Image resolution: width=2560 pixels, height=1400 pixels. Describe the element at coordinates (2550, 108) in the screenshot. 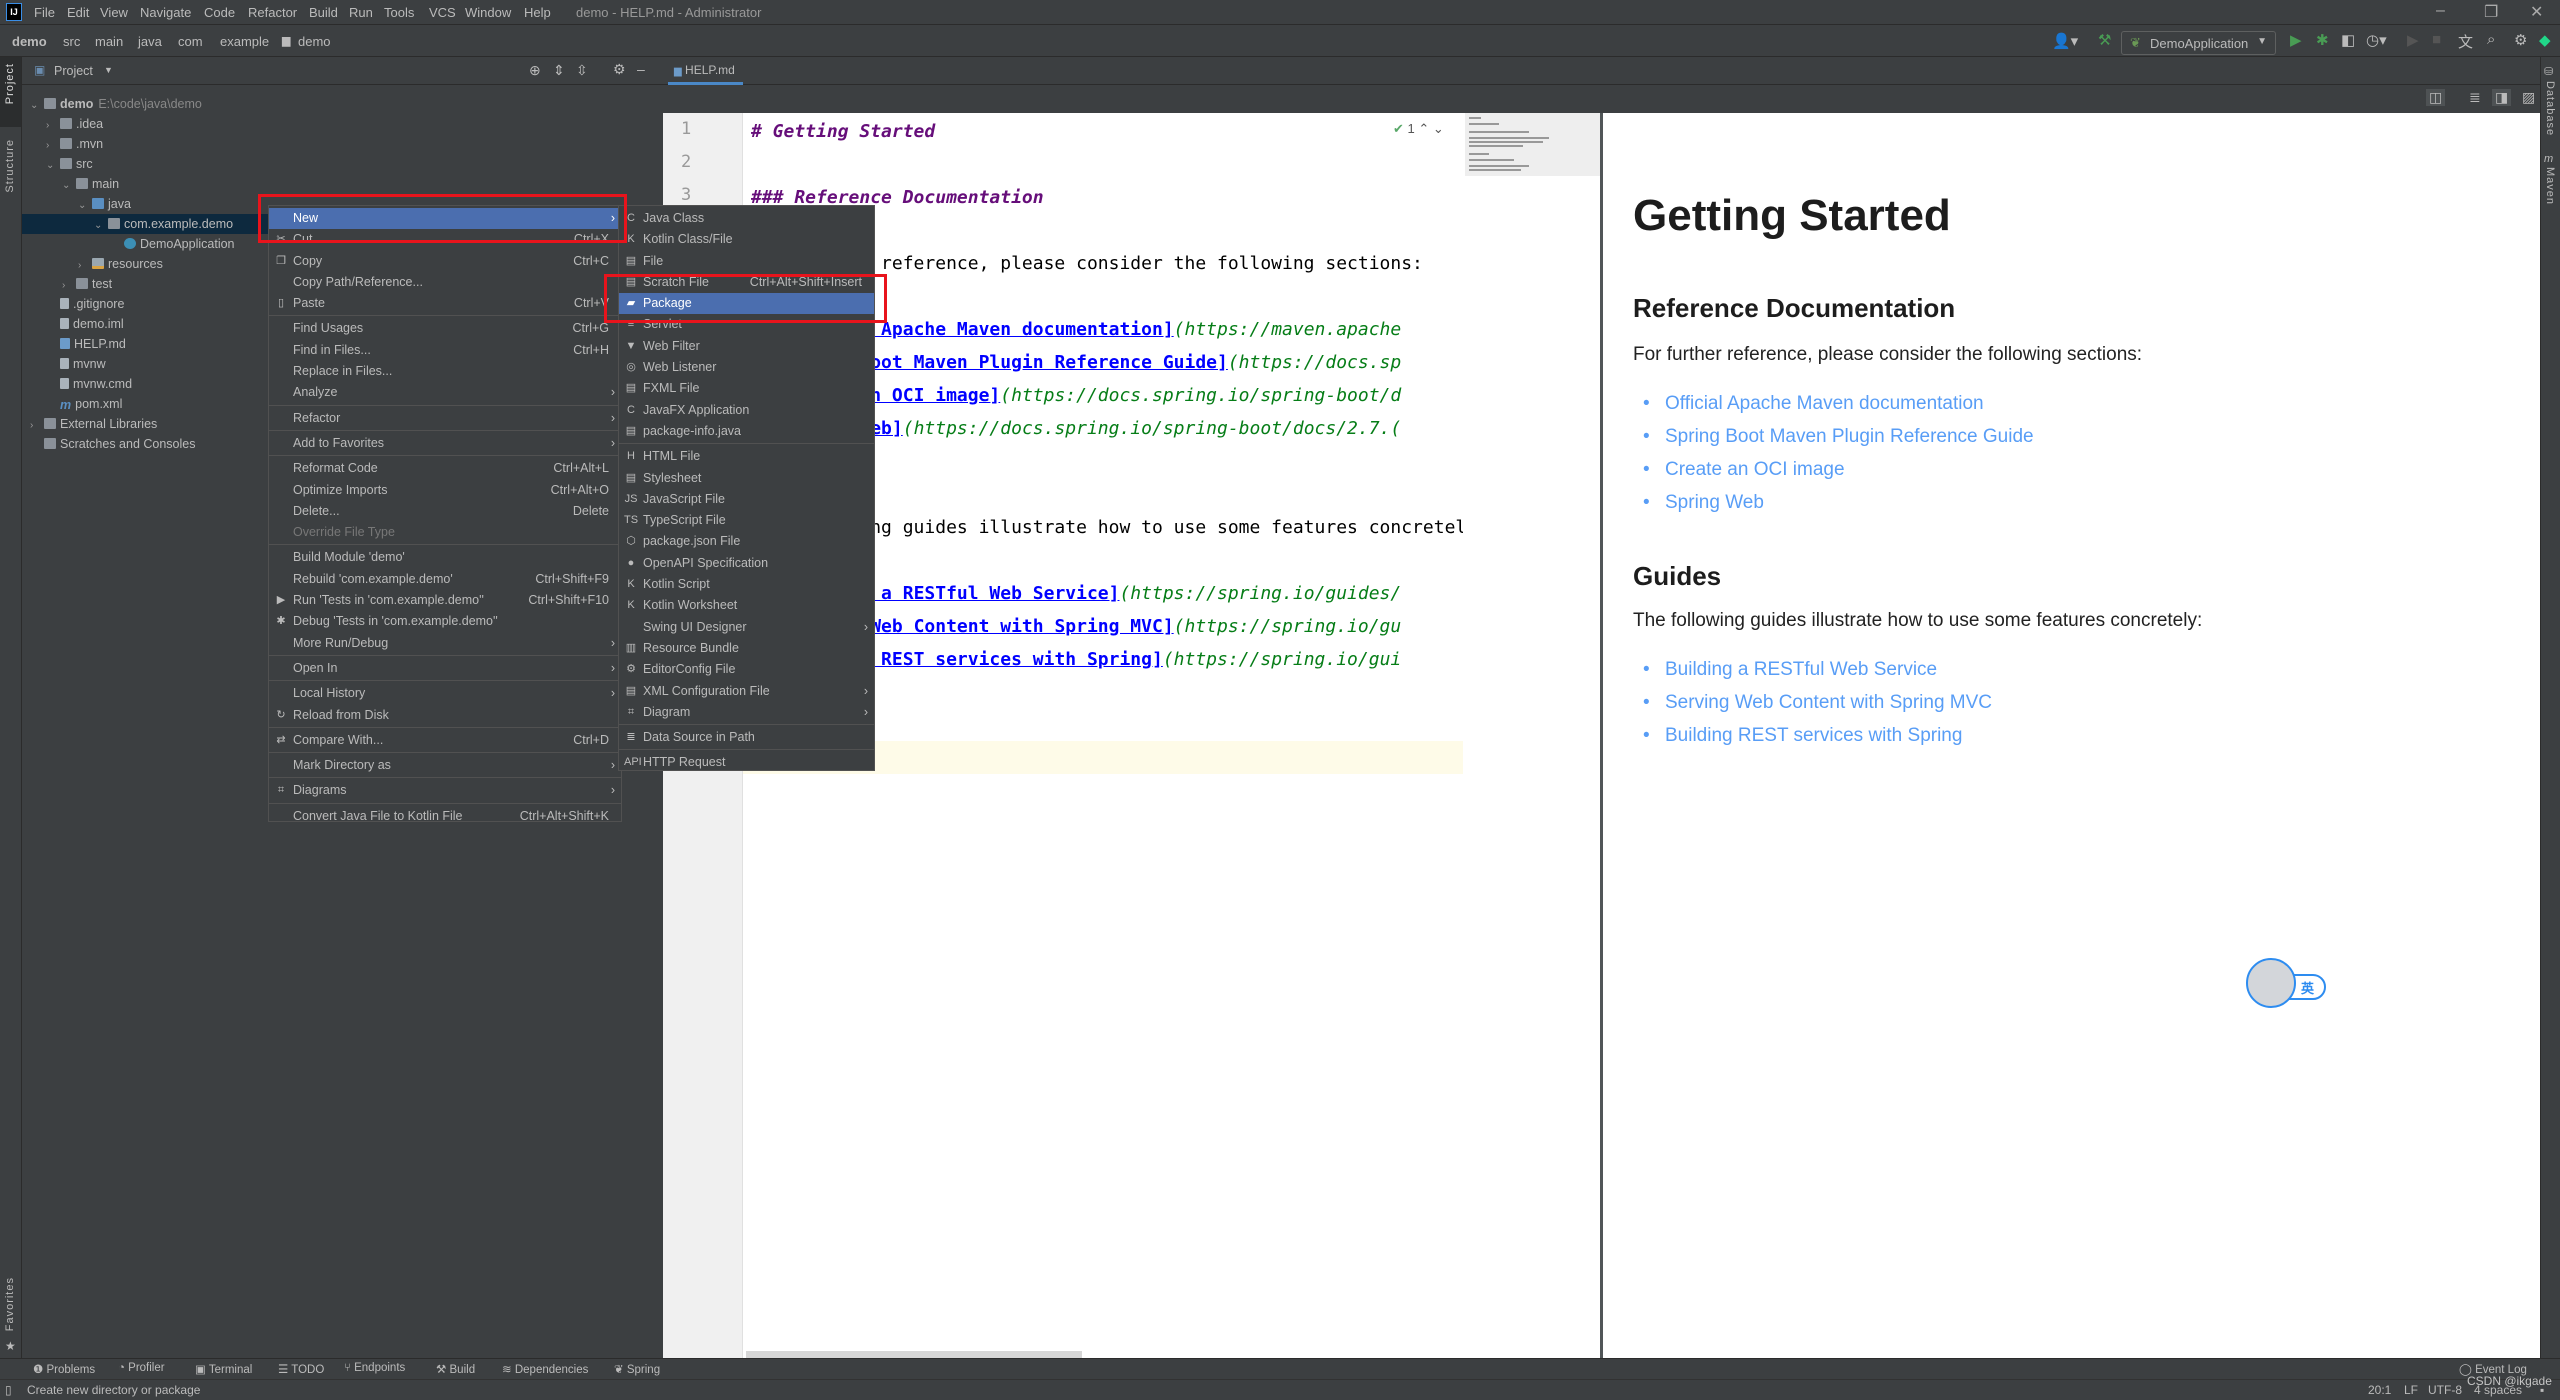

I see `database-tool-button: Database` at that location.